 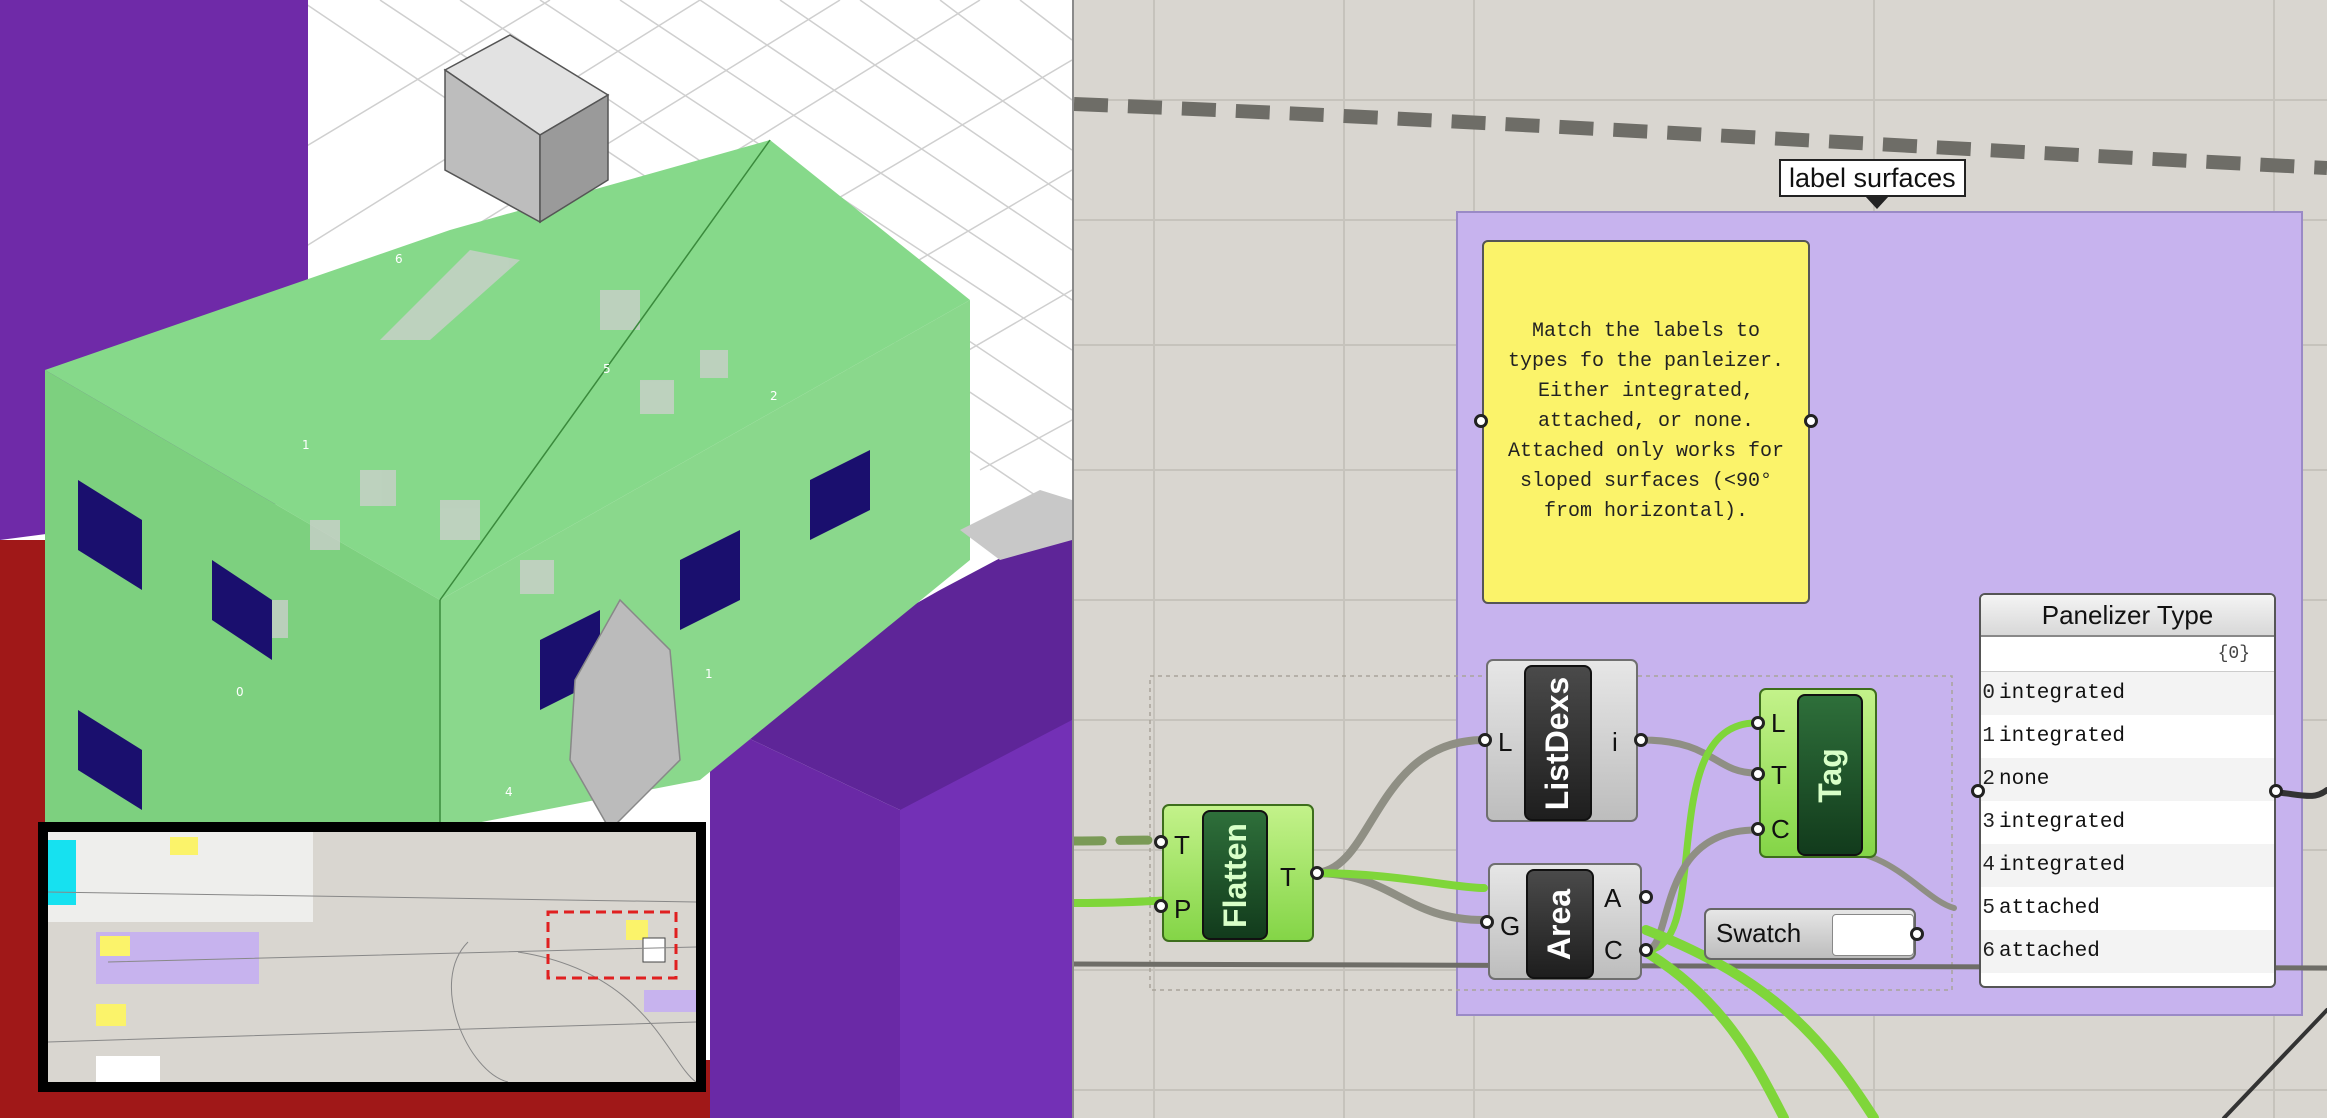 What do you see at coordinates (1288, 877) in the screenshot?
I see `flatten-output-t: T` at bounding box center [1288, 877].